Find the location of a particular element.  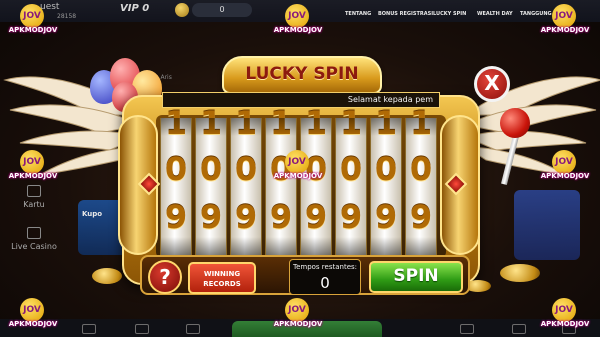

lucky-spin-title: LUCKY SPIN is located at coordinates (302, 74).